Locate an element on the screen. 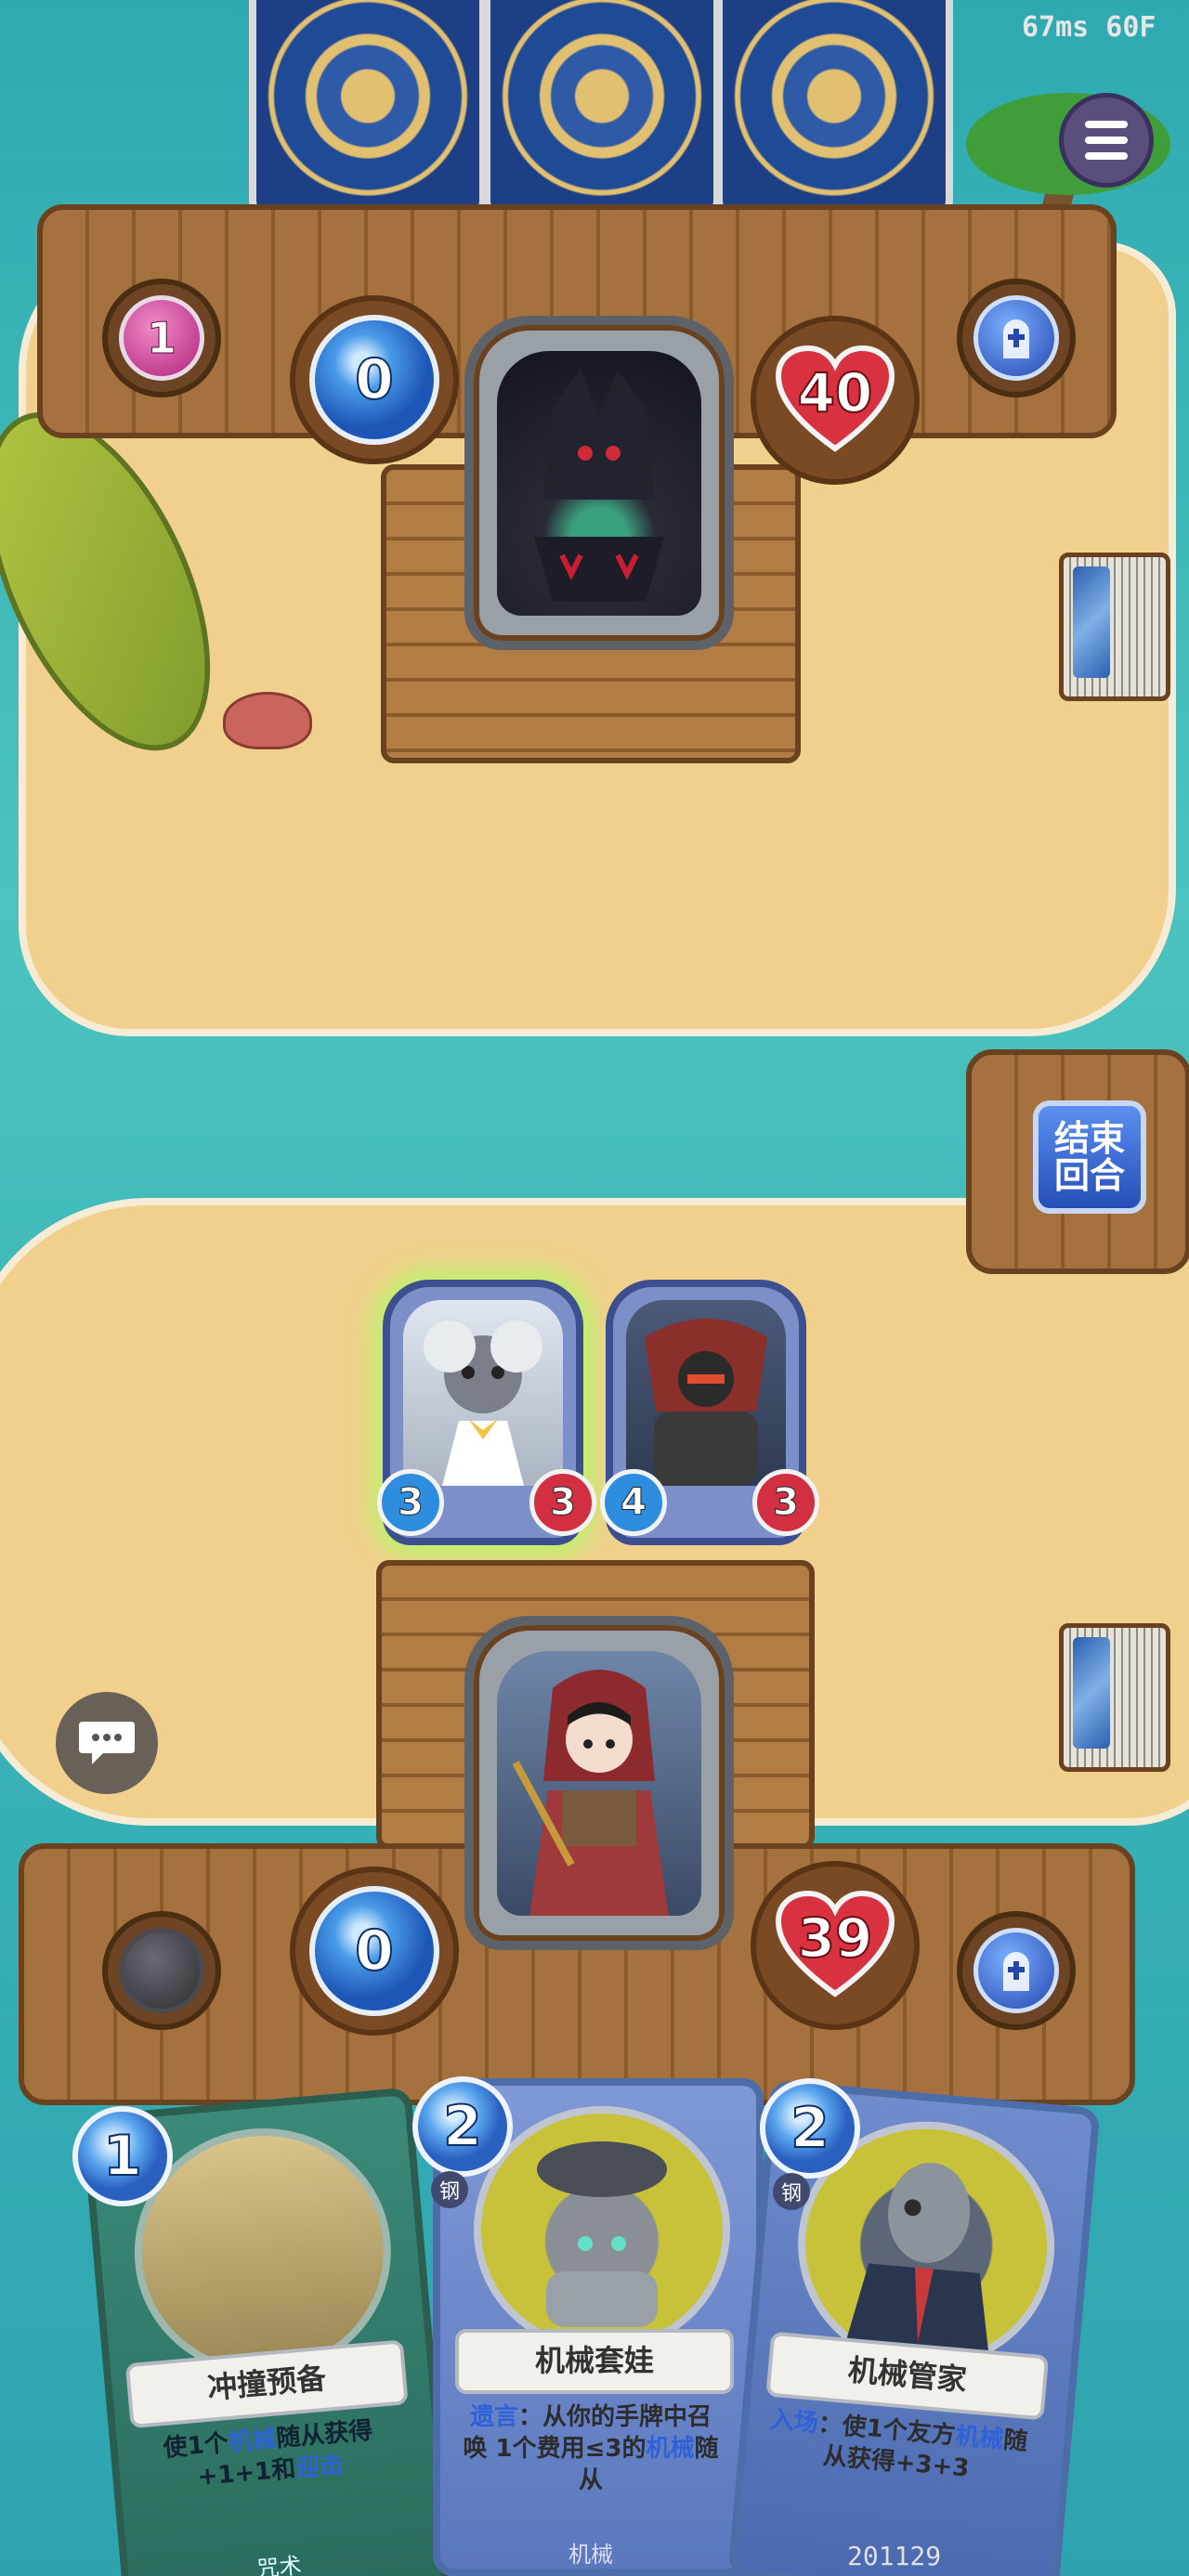 This screenshot has width=1189, height=2576. player-crystal-socket is located at coordinates (161, 1970).